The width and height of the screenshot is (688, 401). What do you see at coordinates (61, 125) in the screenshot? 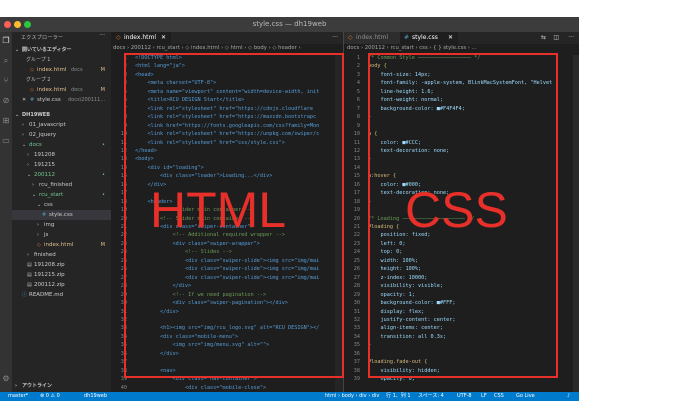
I see `tree-item: › 01_javascript` at bounding box center [61, 125].